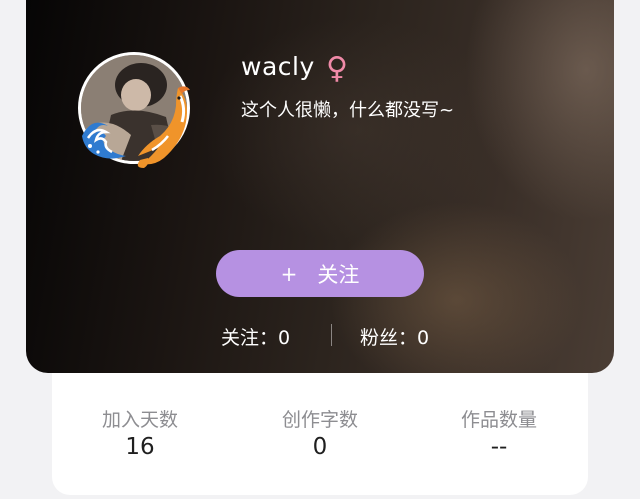 Image resolution: width=640 pixels, height=499 pixels. I want to click on stat-word-count: 创作字数 0, so click(320, 434).